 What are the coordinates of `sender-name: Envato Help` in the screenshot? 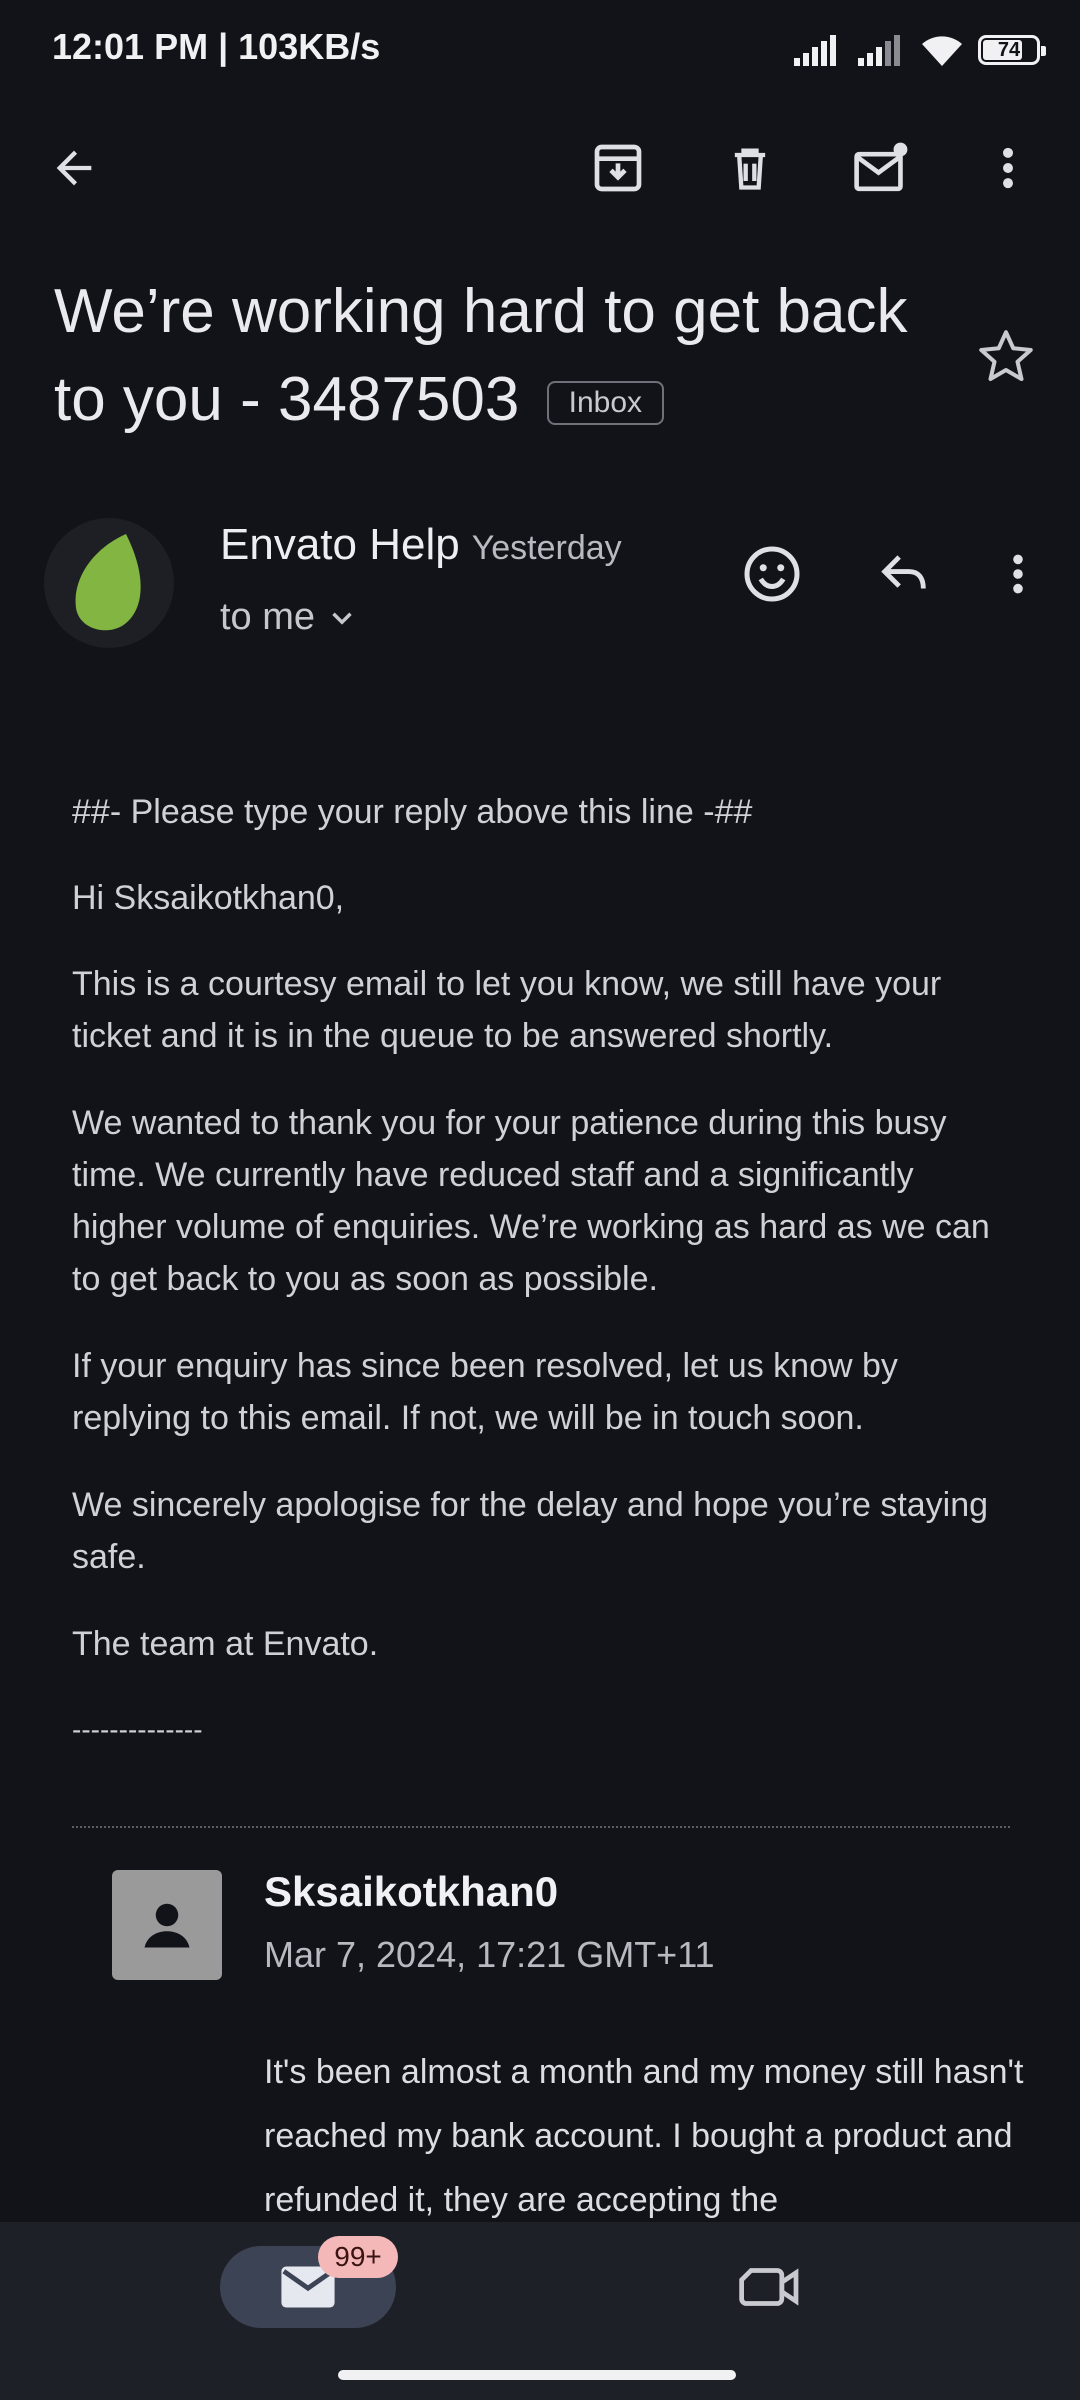 It's located at (340, 544).